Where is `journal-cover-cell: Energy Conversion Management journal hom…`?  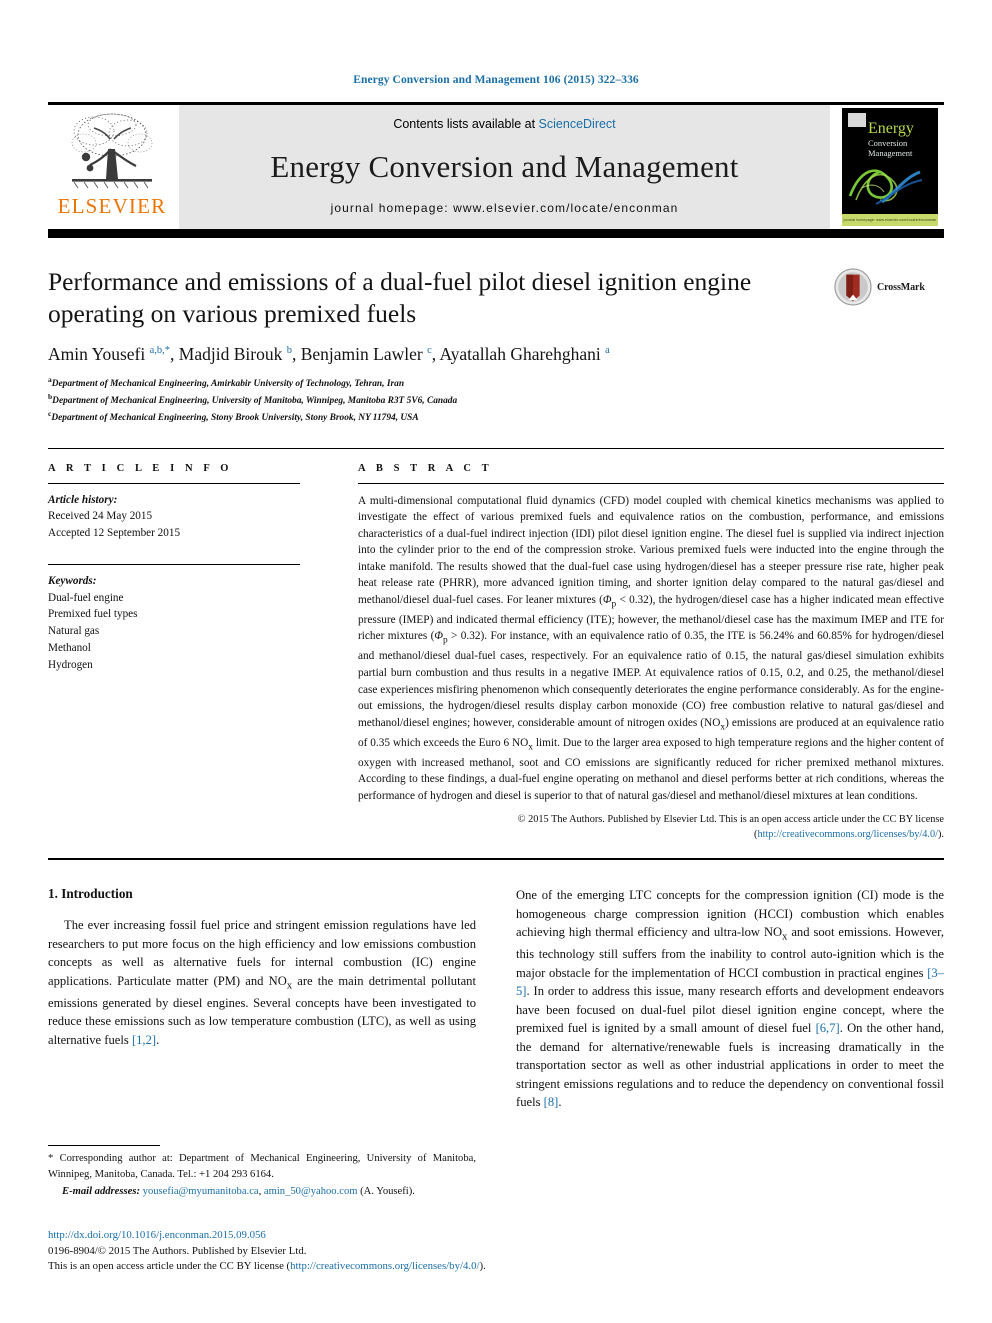
journal-cover-cell: Energy Conversion Management journal hom… is located at coordinates (890, 167).